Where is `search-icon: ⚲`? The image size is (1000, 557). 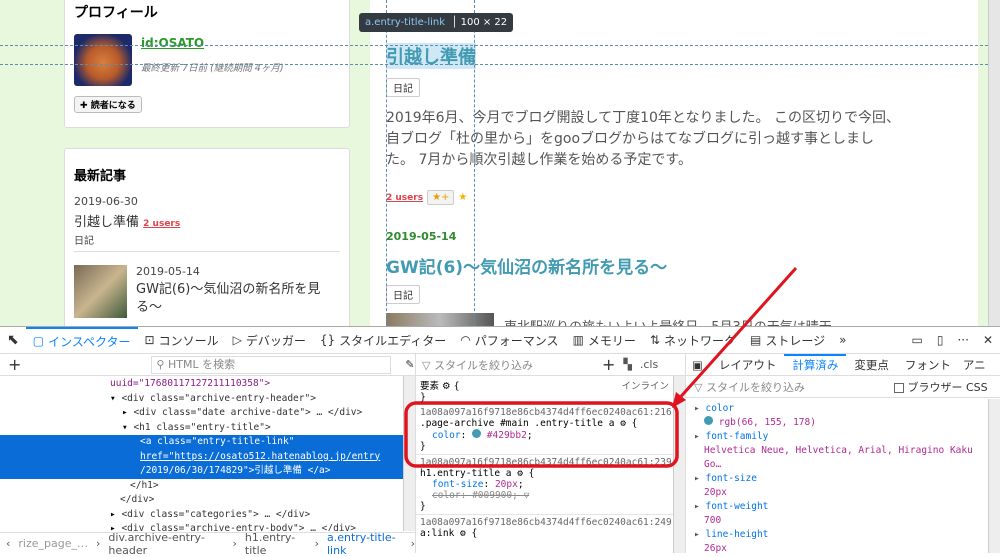
search-icon: ⚲ is located at coordinates (160, 364).